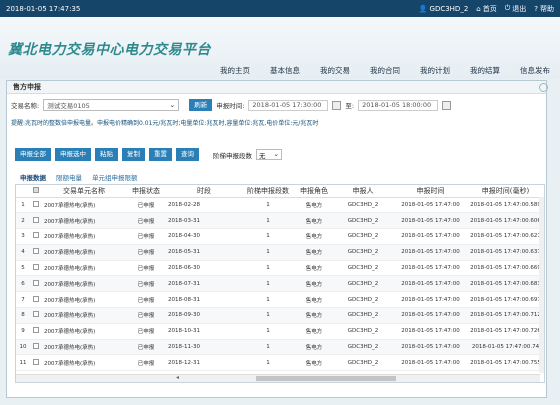 Image resolution: width=560 pixels, height=405 pixels. Describe the element at coordinates (541, 285) in the screenshot. I see `vertical-scrollbar` at that location.